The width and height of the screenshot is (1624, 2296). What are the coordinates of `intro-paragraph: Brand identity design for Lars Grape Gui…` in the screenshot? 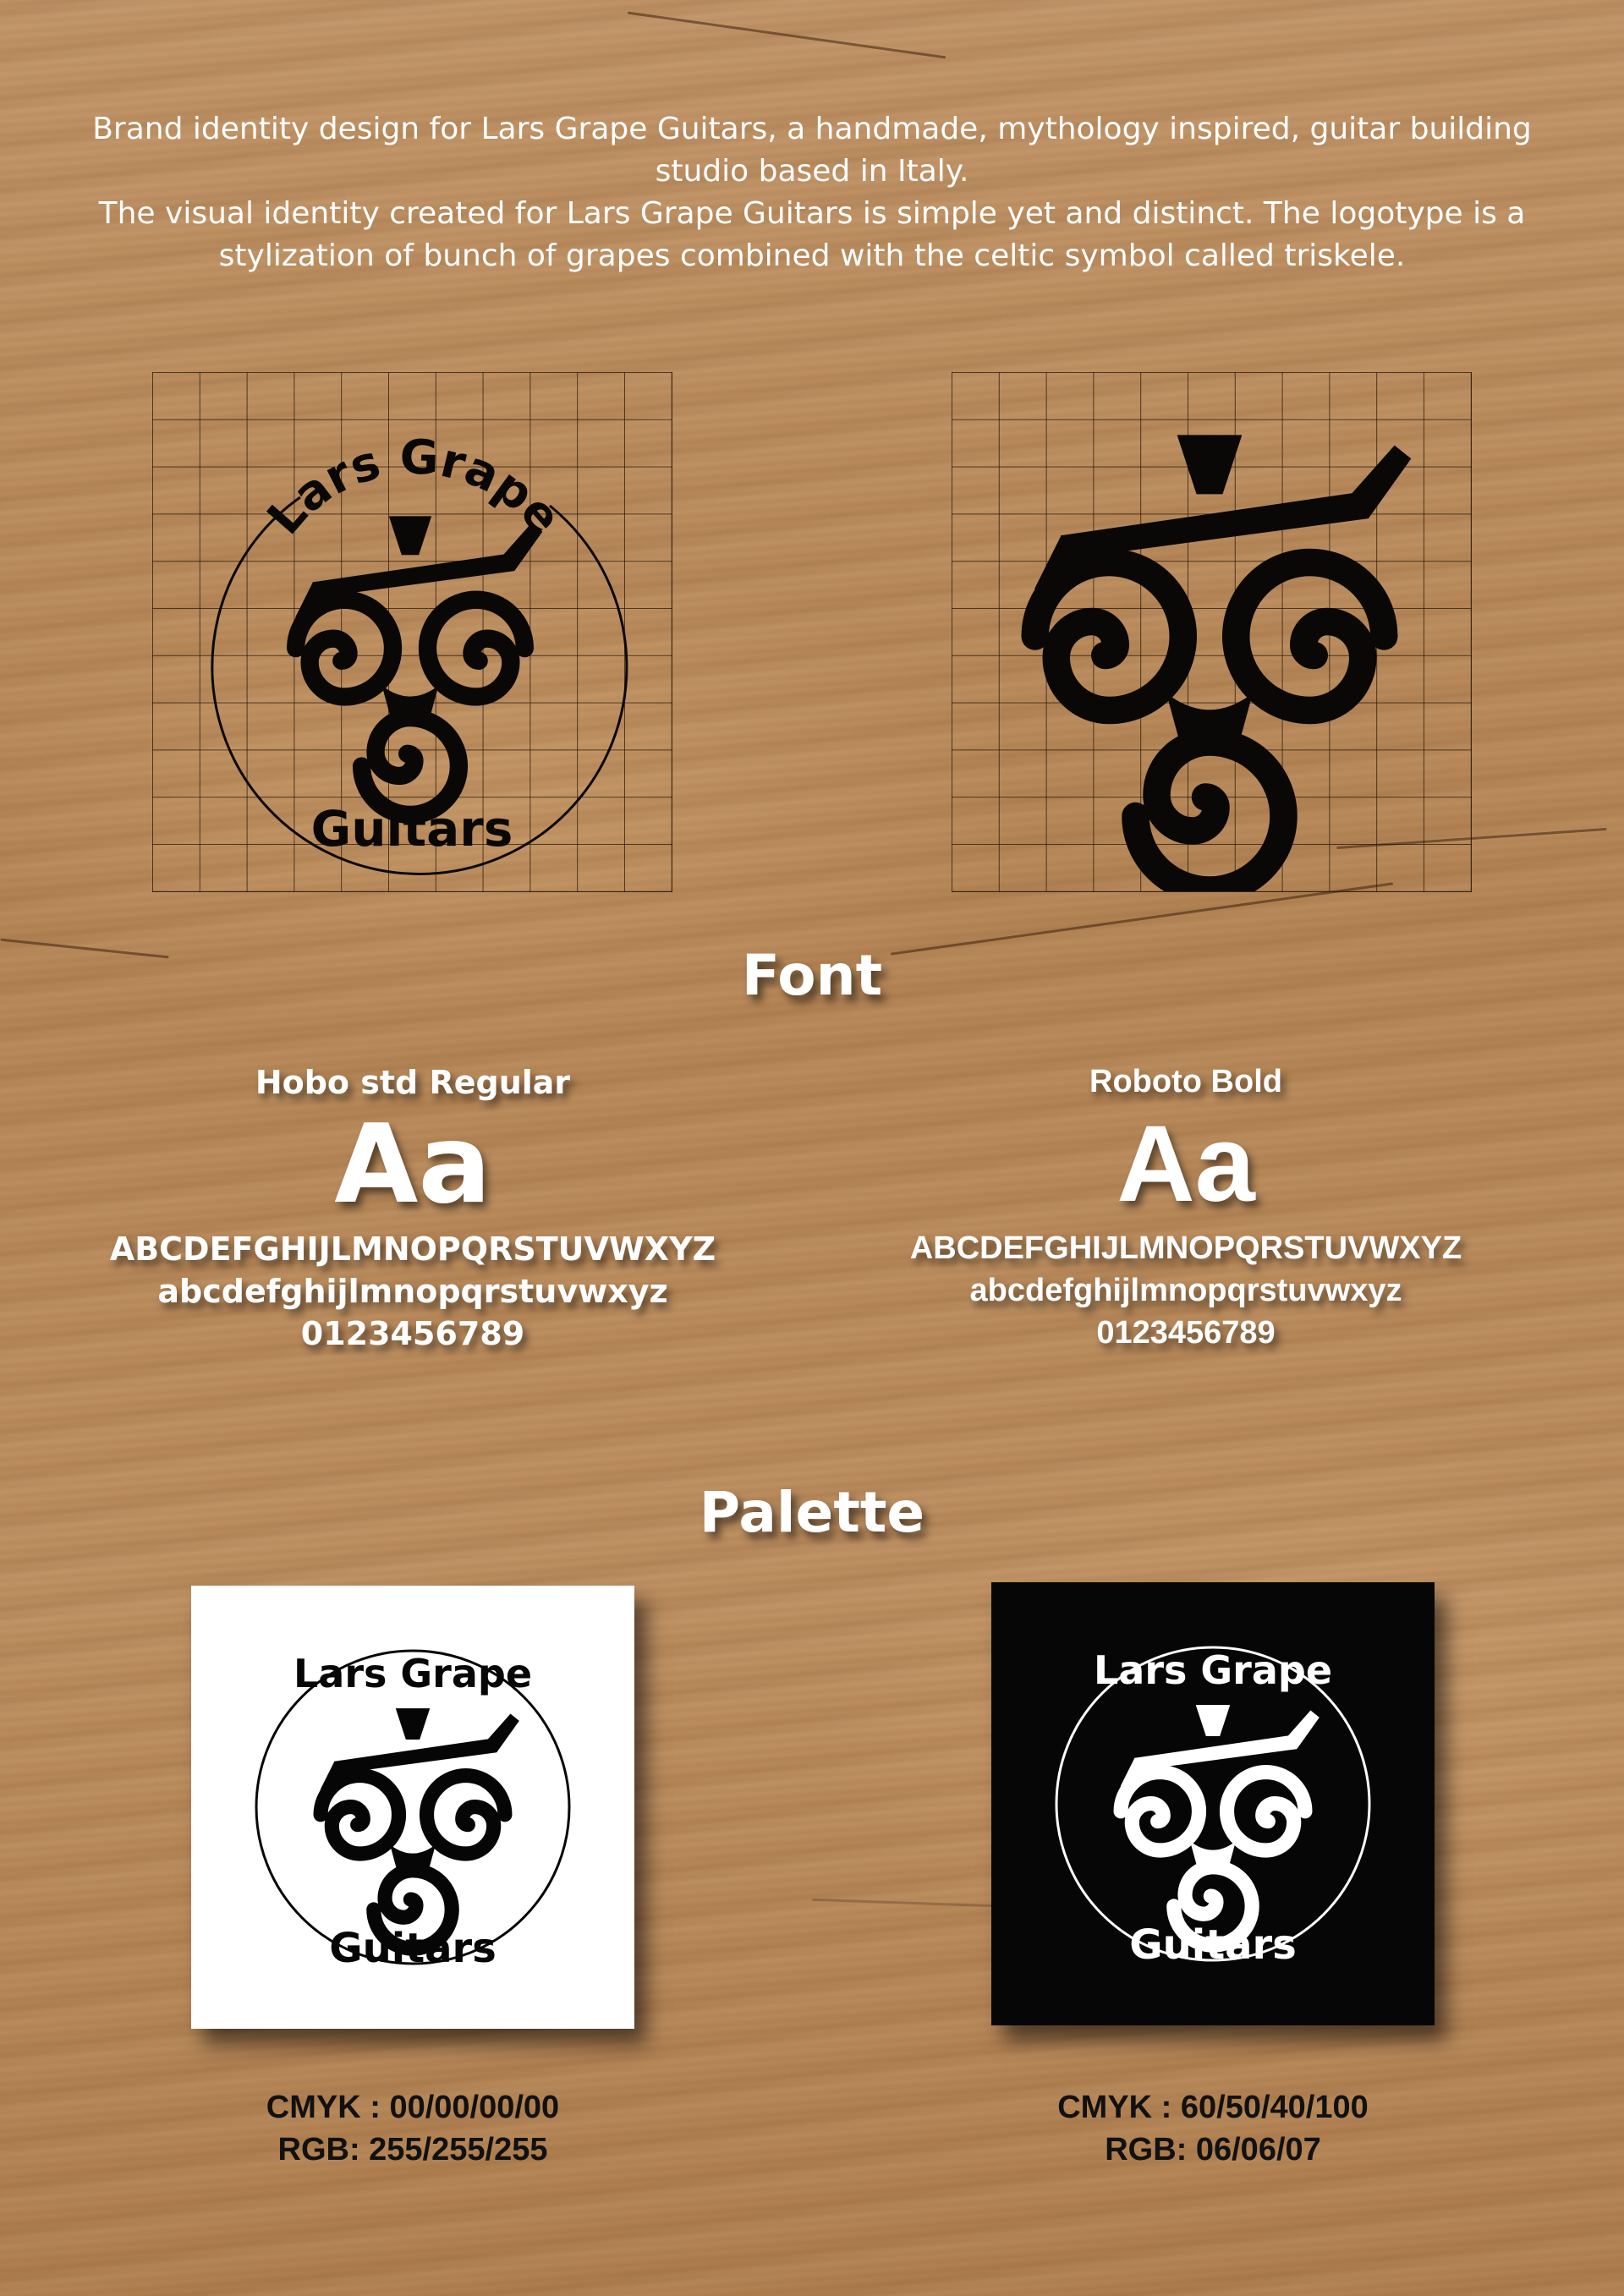 It's located at (812, 150).